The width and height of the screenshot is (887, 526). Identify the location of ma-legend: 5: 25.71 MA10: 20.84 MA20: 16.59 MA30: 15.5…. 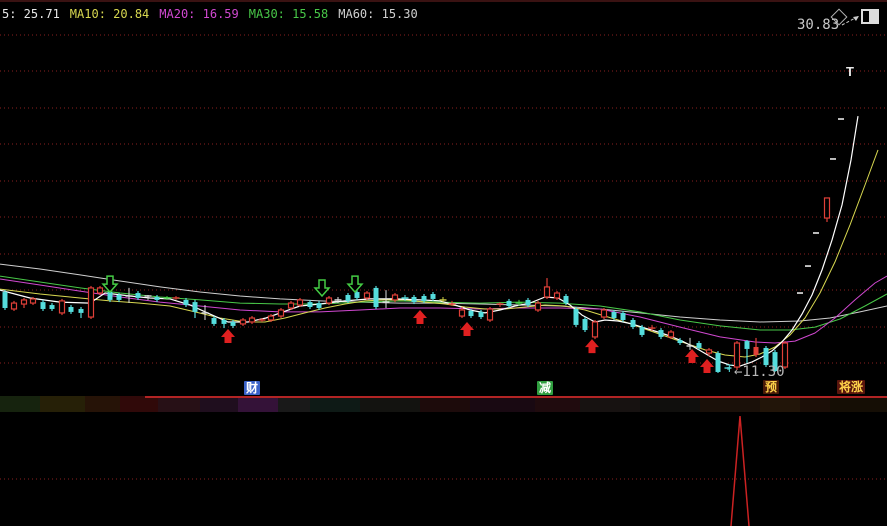
(215, 14).